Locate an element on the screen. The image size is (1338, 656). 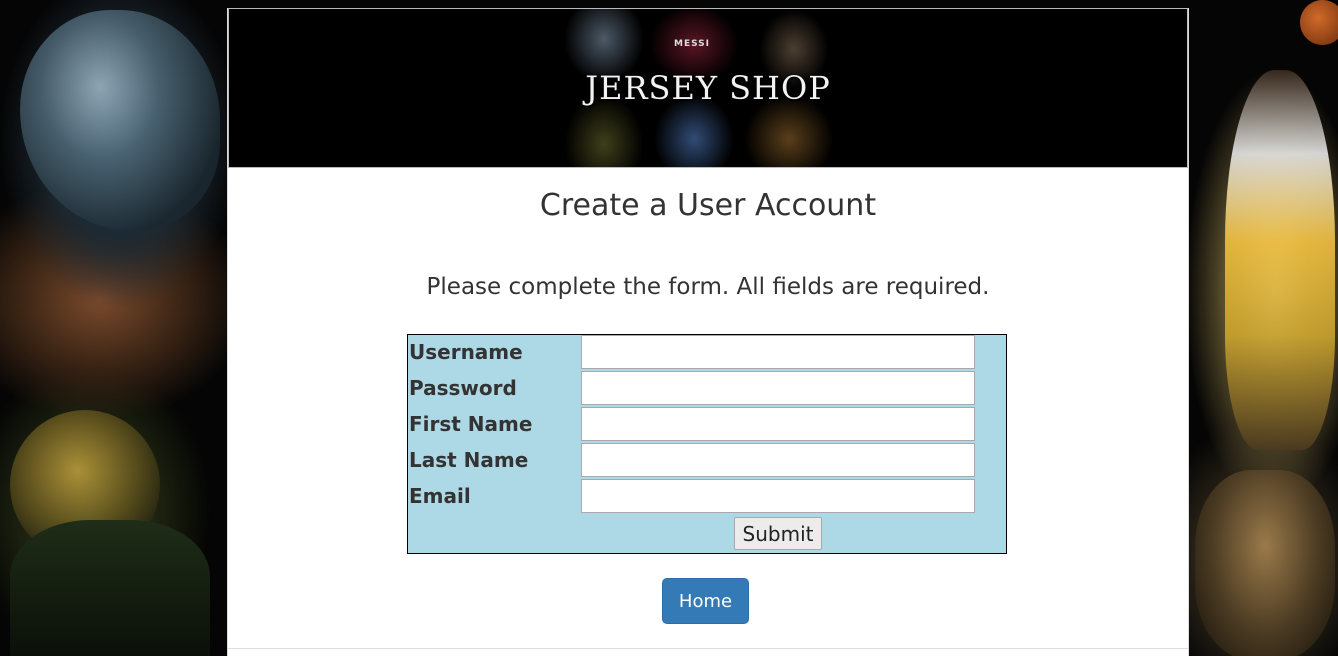
last-name-row: Last Name is located at coordinates (707, 461).